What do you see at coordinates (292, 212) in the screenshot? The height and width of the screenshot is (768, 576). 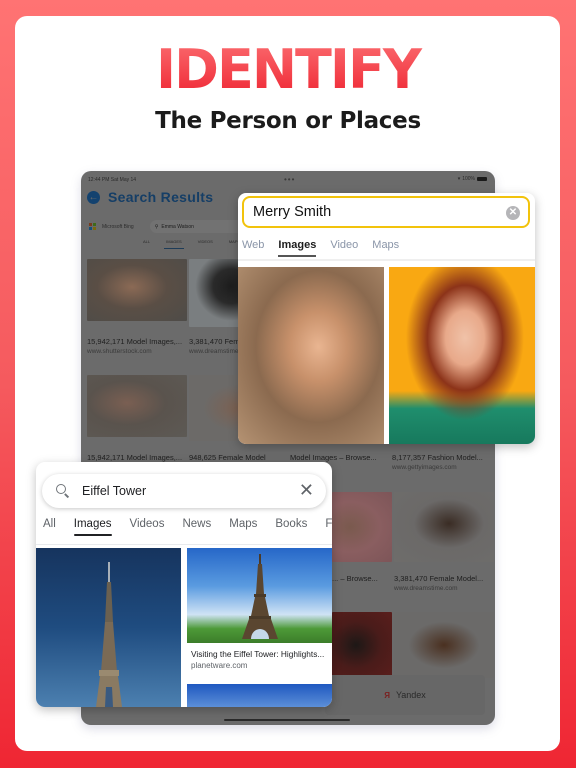 I see `search-input-value: Merry Smith` at bounding box center [292, 212].